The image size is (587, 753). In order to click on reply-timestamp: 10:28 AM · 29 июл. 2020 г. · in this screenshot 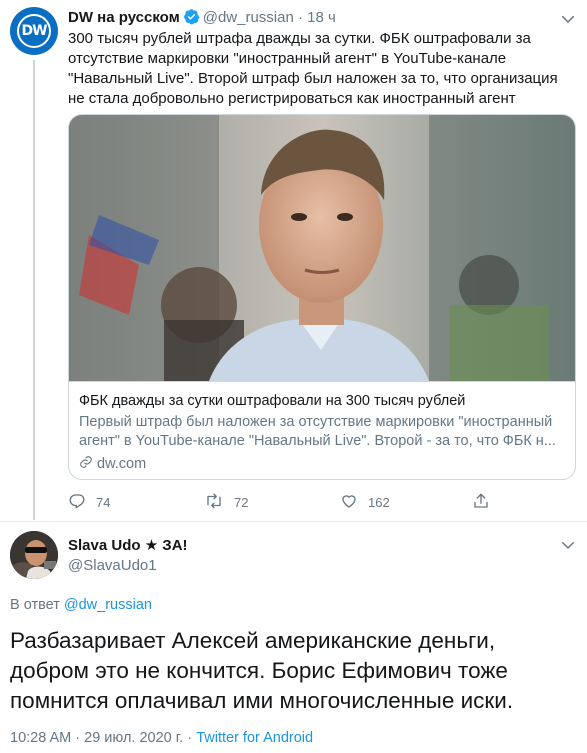, I will do `click(101, 738)`.